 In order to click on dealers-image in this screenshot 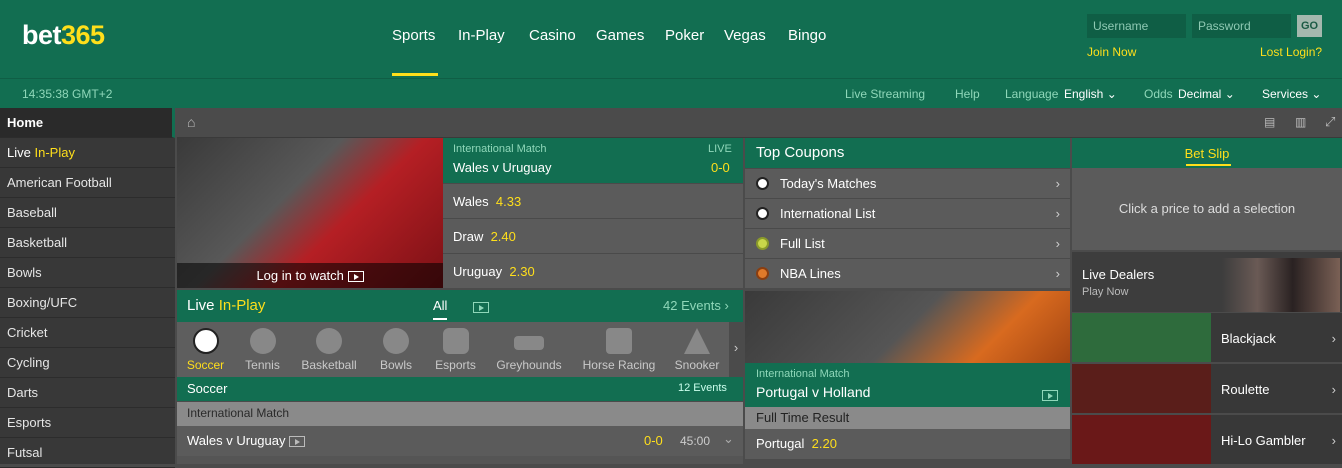, I will do `click(1281, 285)`.